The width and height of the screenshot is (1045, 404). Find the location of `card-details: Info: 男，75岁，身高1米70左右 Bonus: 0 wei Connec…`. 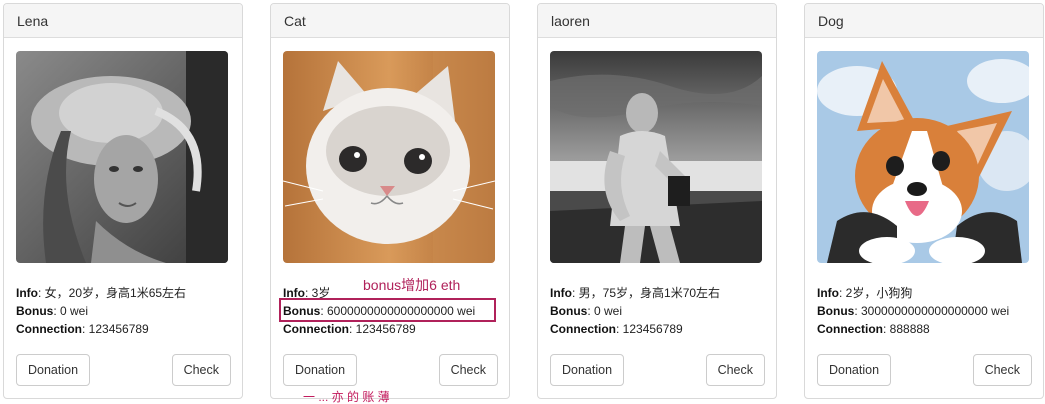

card-details: Info: 男，75岁，身高1米70左右 Bonus: 0 wei Connec… is located at coordinates (663, 311).